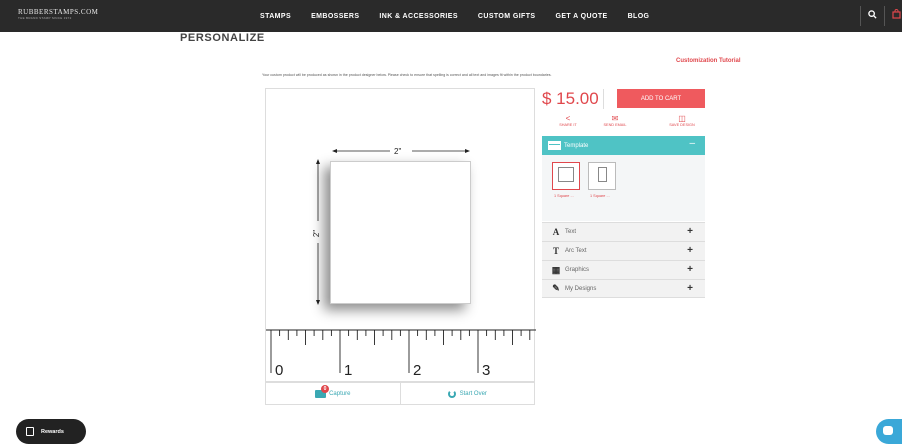 This screenshot has height=444, width=902. I want to click on collapse-icon: –, so click(692, 143).